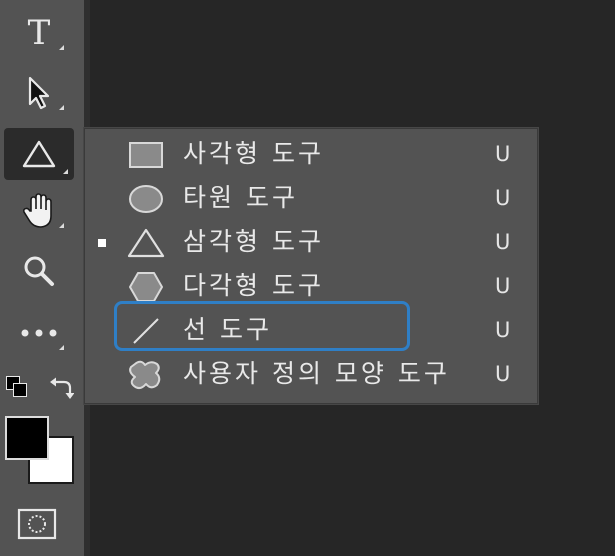 This screenshot has height=556, width=615. I want to click on menu-item-custom-shape-tool: 사용자 정의 모양 도구 U, so click(311, 375).